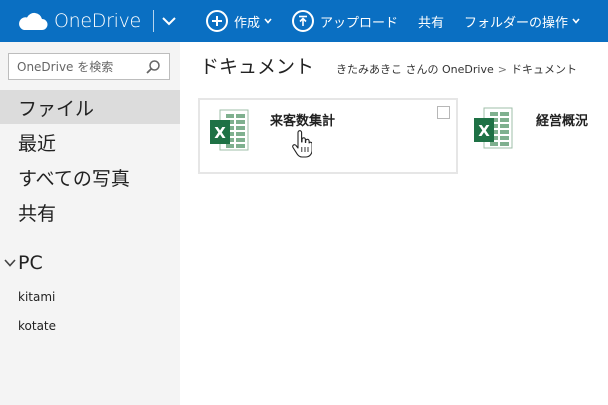  What do you see at coordinates (443, 112) in the screenshot?
I see `file-select-checkbox` at bounding box center [443, 112].